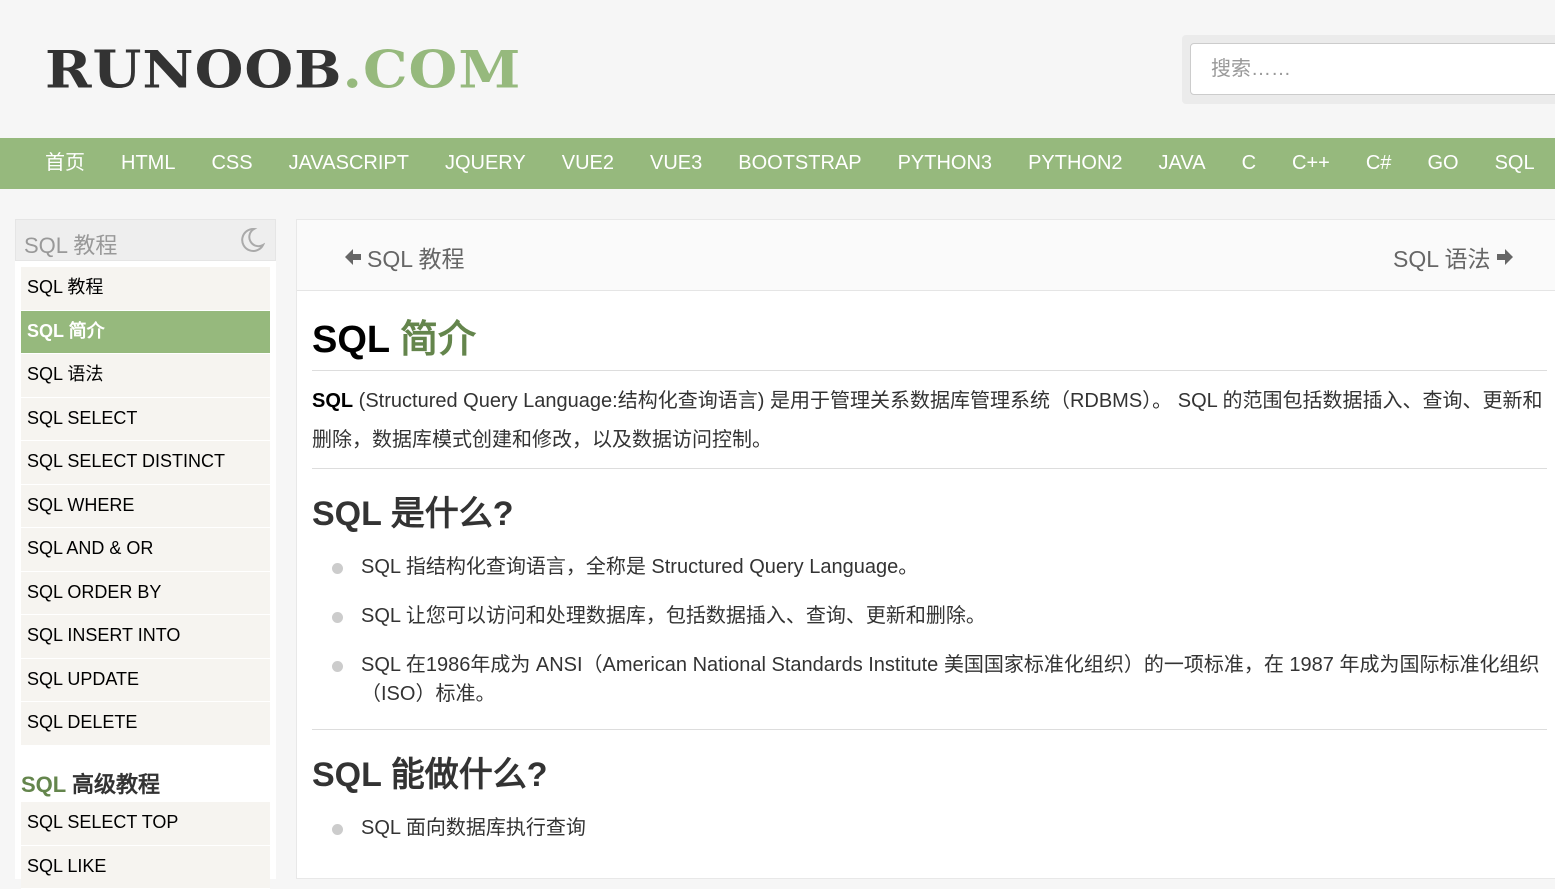  I want to click on nav-item: SQL, so click(1515, 163).